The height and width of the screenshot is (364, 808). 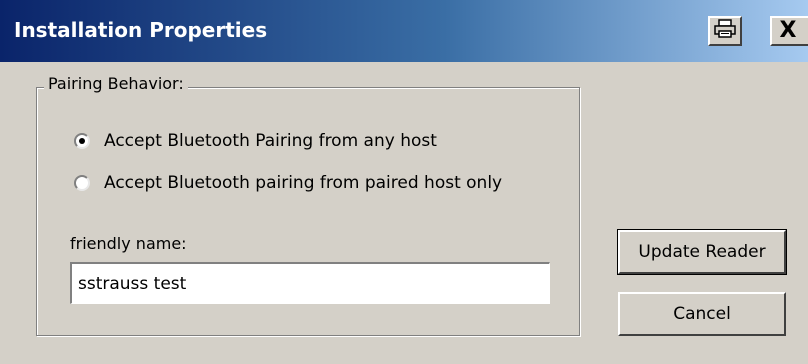 What do you see at coordinates (116, 83) in the screenshot?
I see `group-legend: Pairing Behavior:` at bounding box center [116, 83].